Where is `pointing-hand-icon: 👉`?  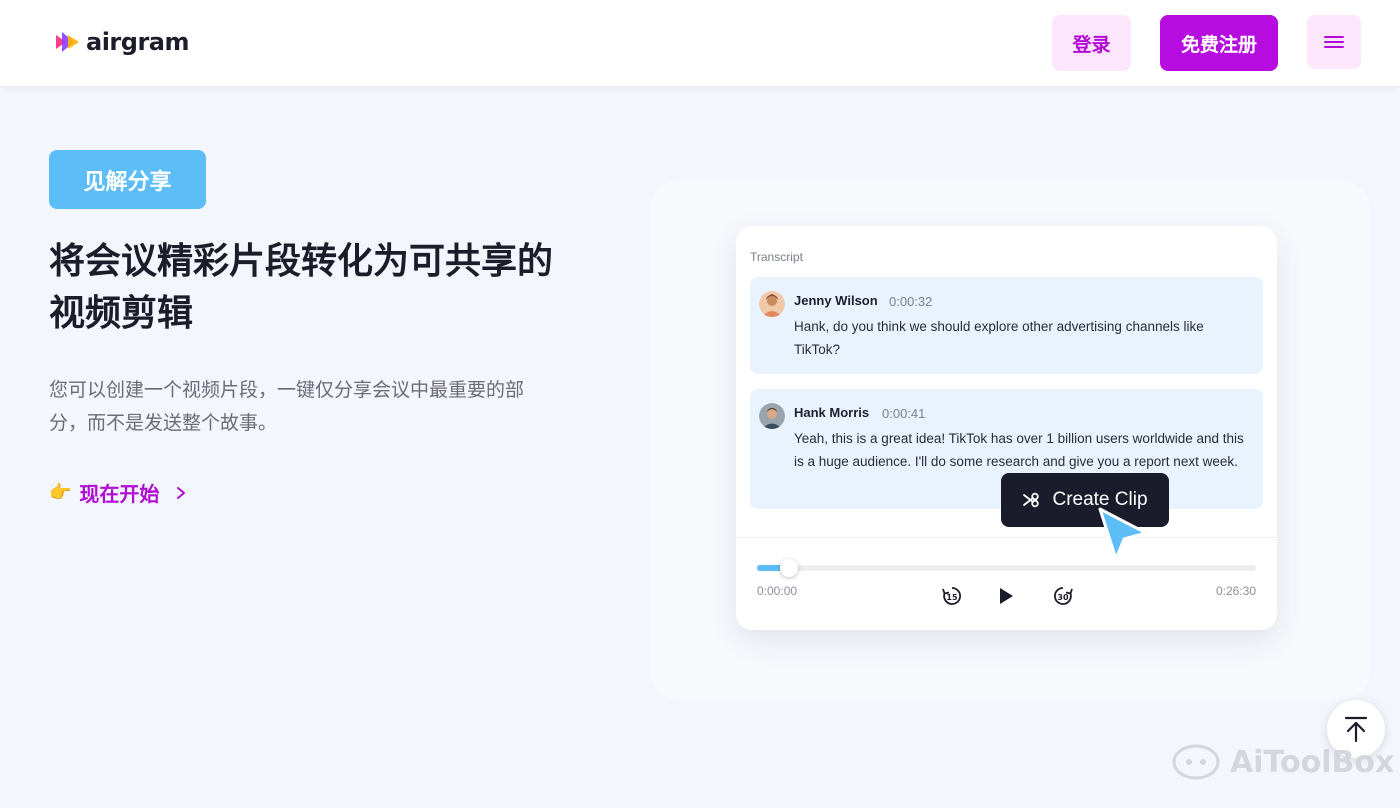 pointing-hand-icon: 👉 is located at coordinates (60, 492).